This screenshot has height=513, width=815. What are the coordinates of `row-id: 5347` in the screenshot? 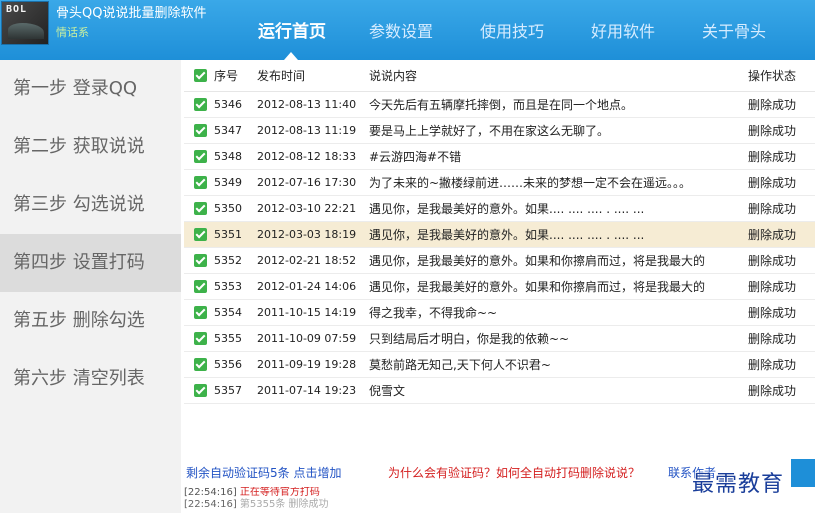 It's located at (228, 130).